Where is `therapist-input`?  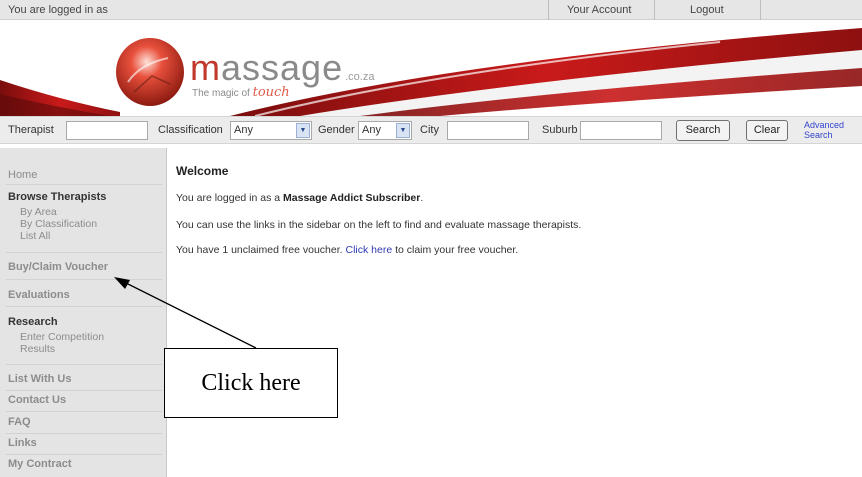 therapist-input is located at coordinates (107, 130).